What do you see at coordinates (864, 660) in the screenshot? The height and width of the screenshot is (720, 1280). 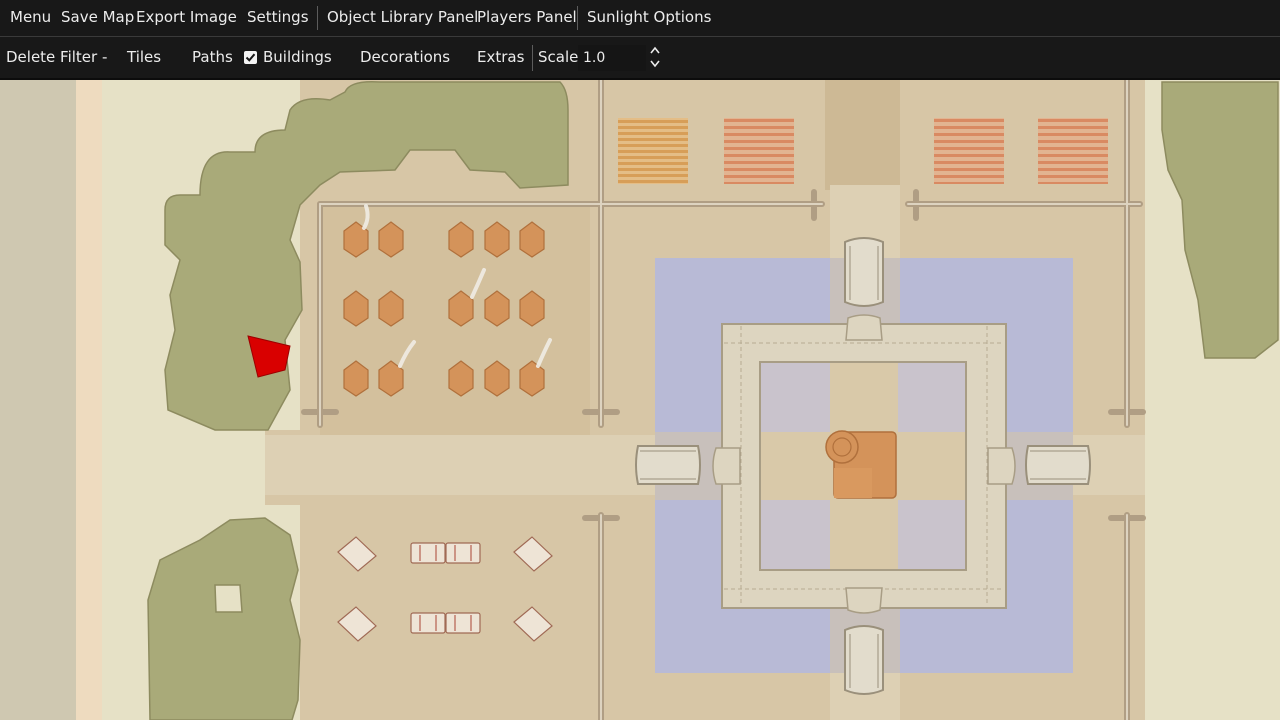 I see `gate-tower-south` at bounding box center [864, 660].